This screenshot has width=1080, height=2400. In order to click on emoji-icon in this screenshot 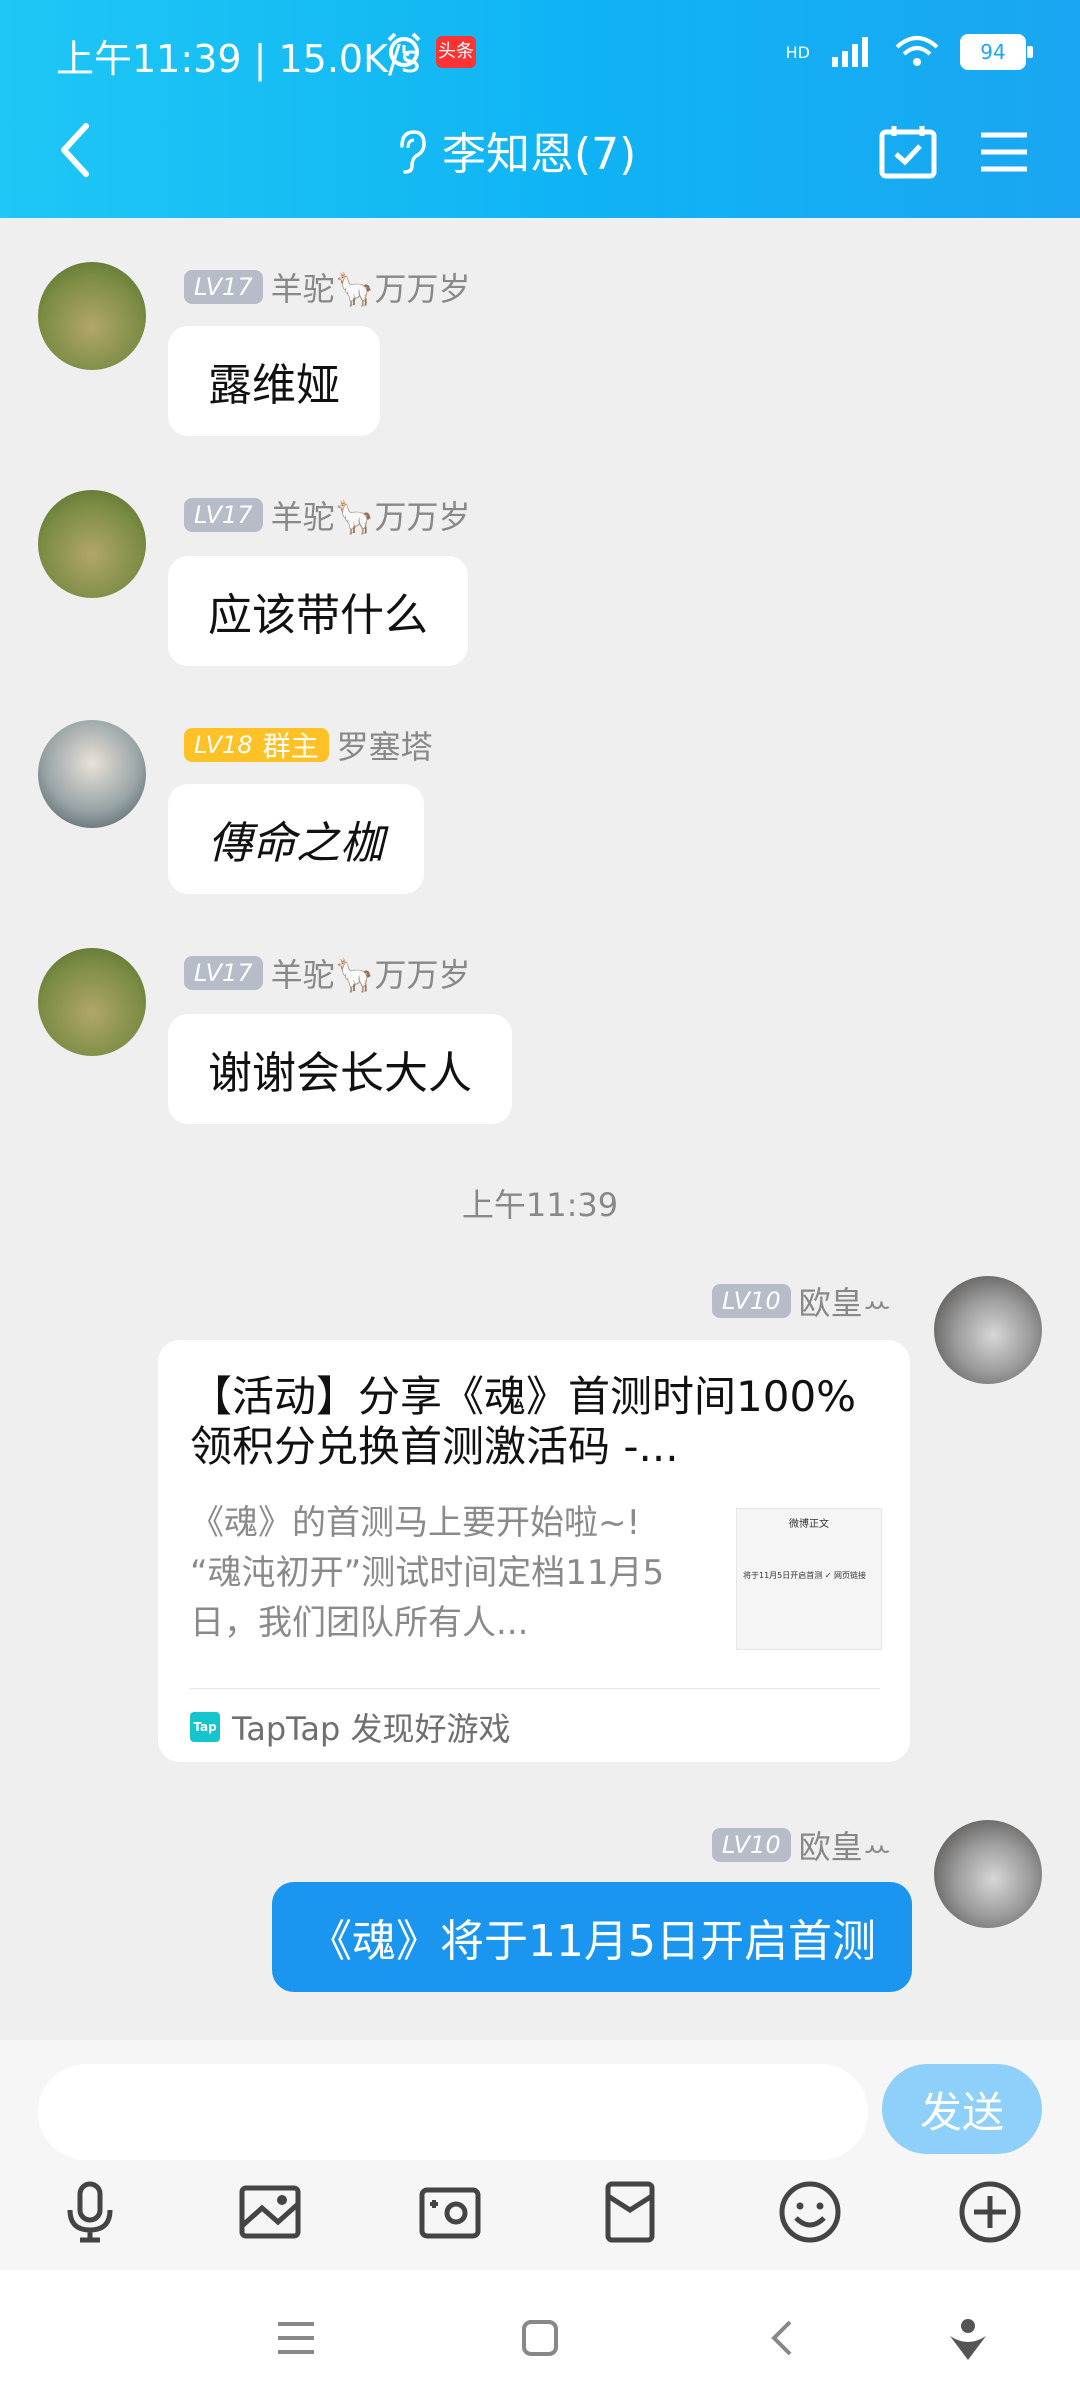, I will do `click(810, 2212)`.